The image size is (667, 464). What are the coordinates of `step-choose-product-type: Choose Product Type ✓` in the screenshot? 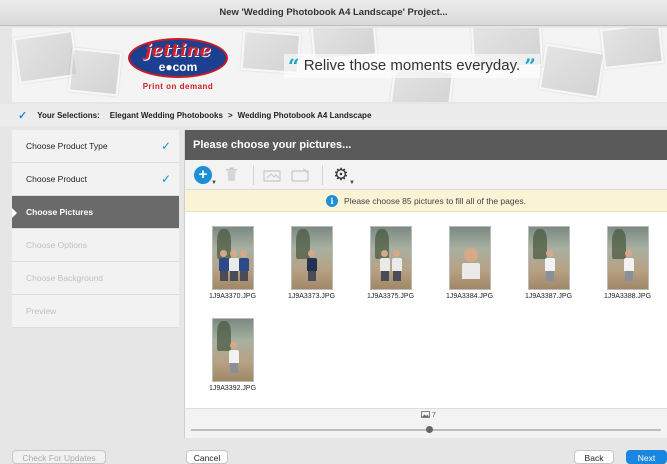 It's located at (95, 146).